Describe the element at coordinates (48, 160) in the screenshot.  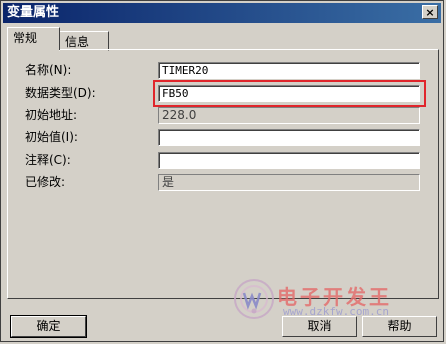
I see `comment-label: 注释(C):` at that location.